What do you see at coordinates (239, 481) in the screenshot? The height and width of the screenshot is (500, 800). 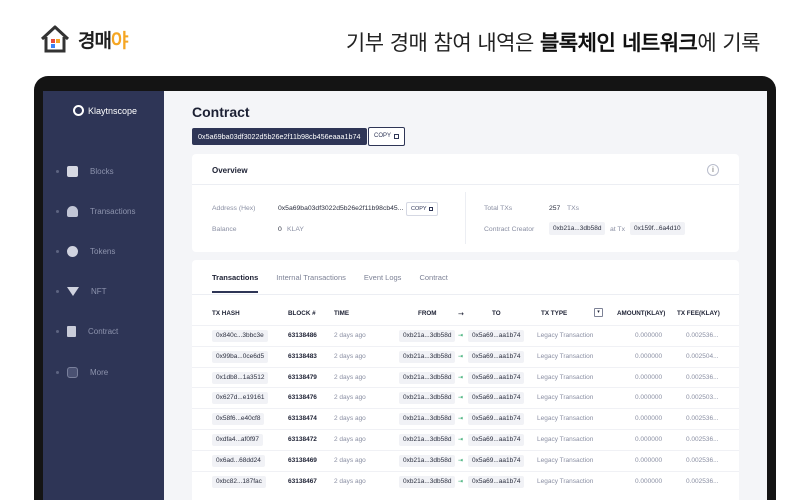 I see `tx-hash-link: 0xbc82...187fac` at bounding box center [239, 481].